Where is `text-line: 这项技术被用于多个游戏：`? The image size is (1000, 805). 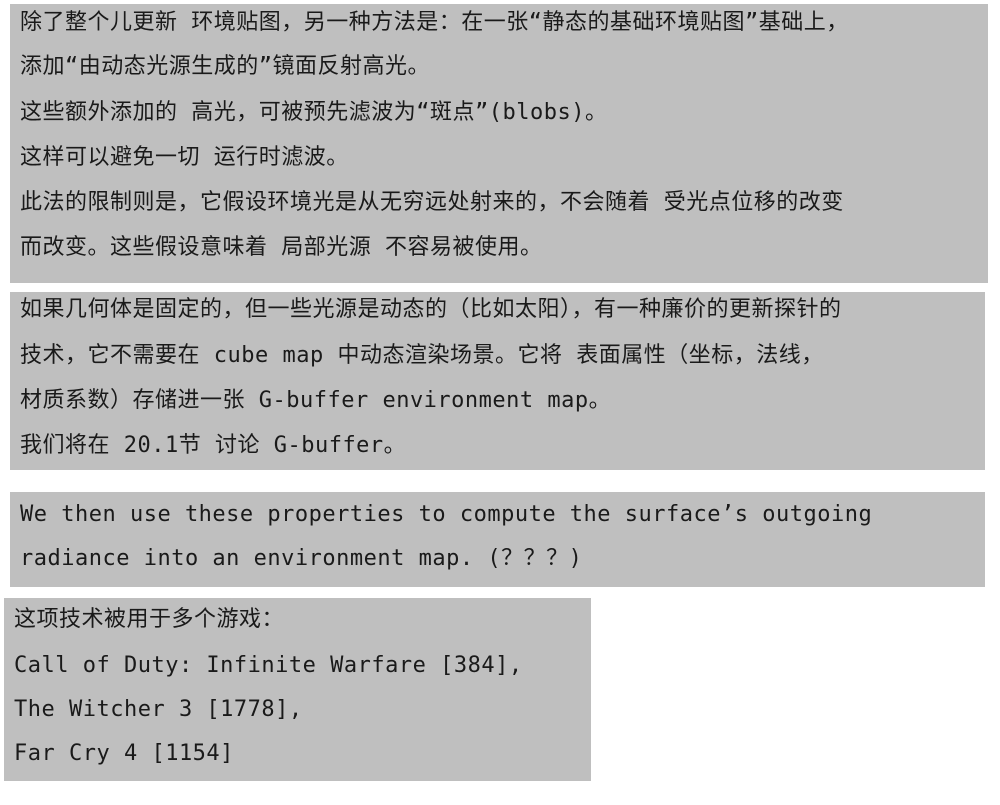 text-line: 这项技术被用于多个游戏： is located at coordinates (149, 619).